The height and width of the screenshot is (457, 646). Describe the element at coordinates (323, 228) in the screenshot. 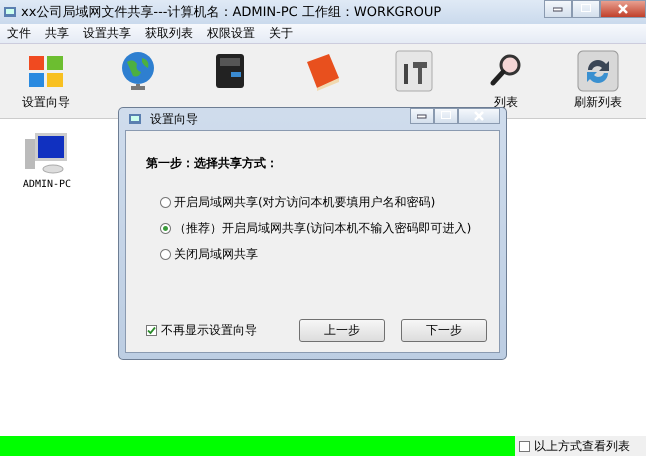

I see `radio-label: （推荐）开启局域网共享(访问本机不输入密码即可进入)` at that location.